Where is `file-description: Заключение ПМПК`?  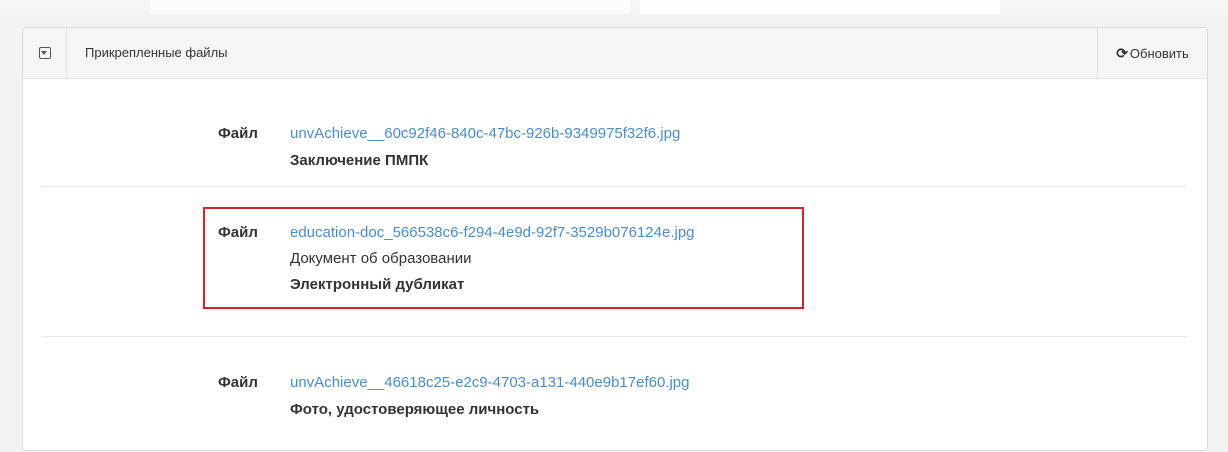
file-description: Заключение ПМПК is located at coordinates (359, 160).